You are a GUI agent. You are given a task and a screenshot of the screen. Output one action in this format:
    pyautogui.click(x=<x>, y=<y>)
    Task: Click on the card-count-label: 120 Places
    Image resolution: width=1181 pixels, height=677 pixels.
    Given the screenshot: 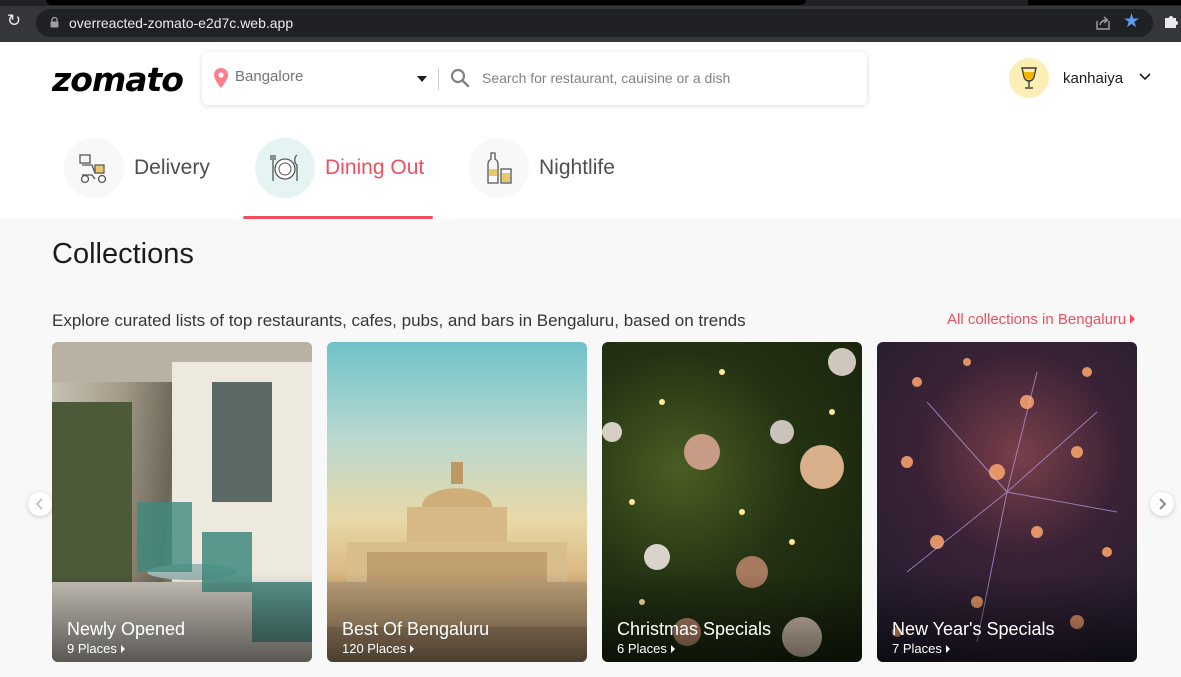 What is the action you would take?
    pyautogui.click(x=374, y=648)
    